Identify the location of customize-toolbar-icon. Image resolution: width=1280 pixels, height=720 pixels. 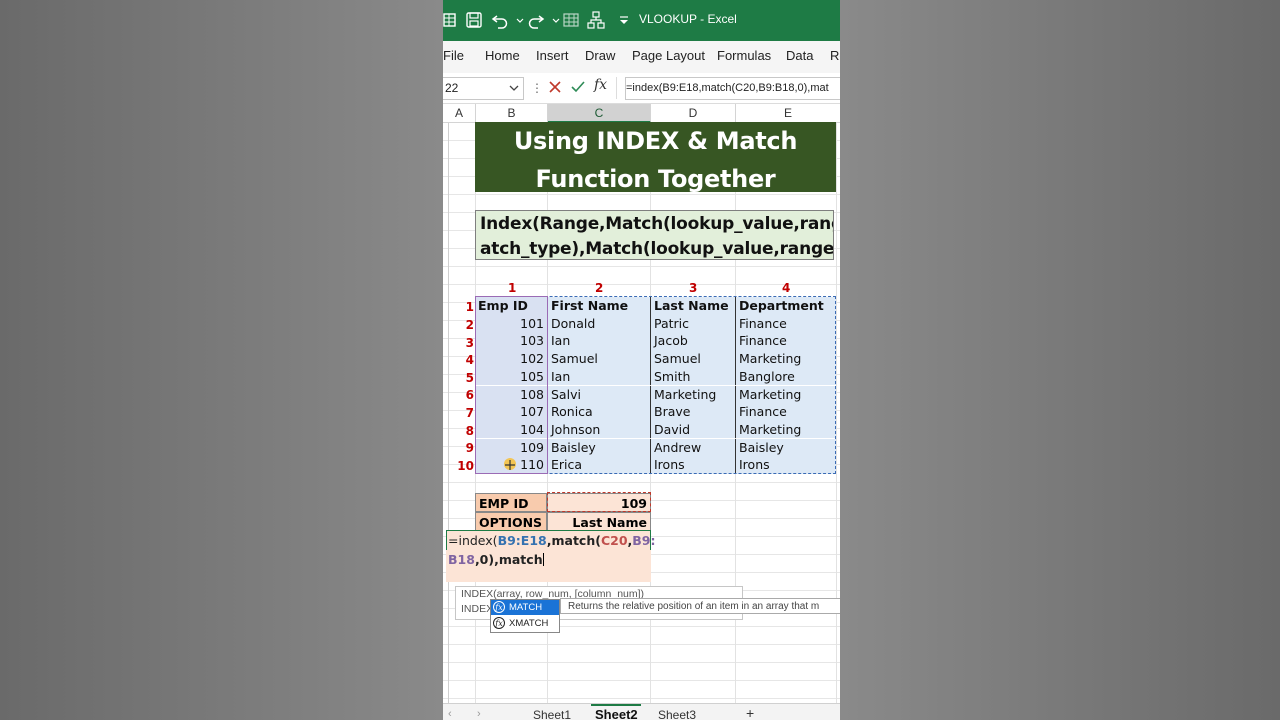
(621, 20).